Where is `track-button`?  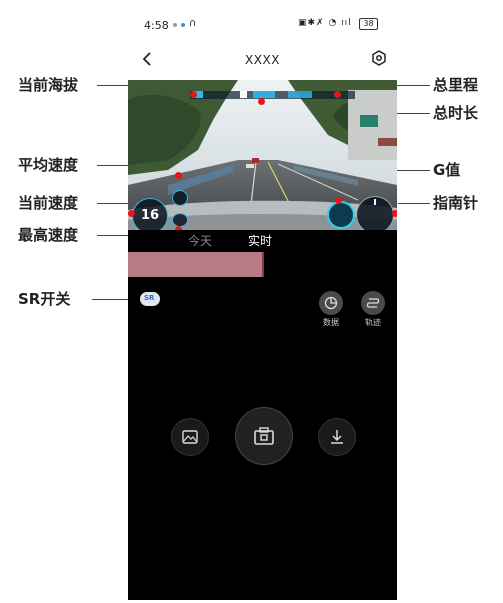 track-button is located at coordinates (373, 303).